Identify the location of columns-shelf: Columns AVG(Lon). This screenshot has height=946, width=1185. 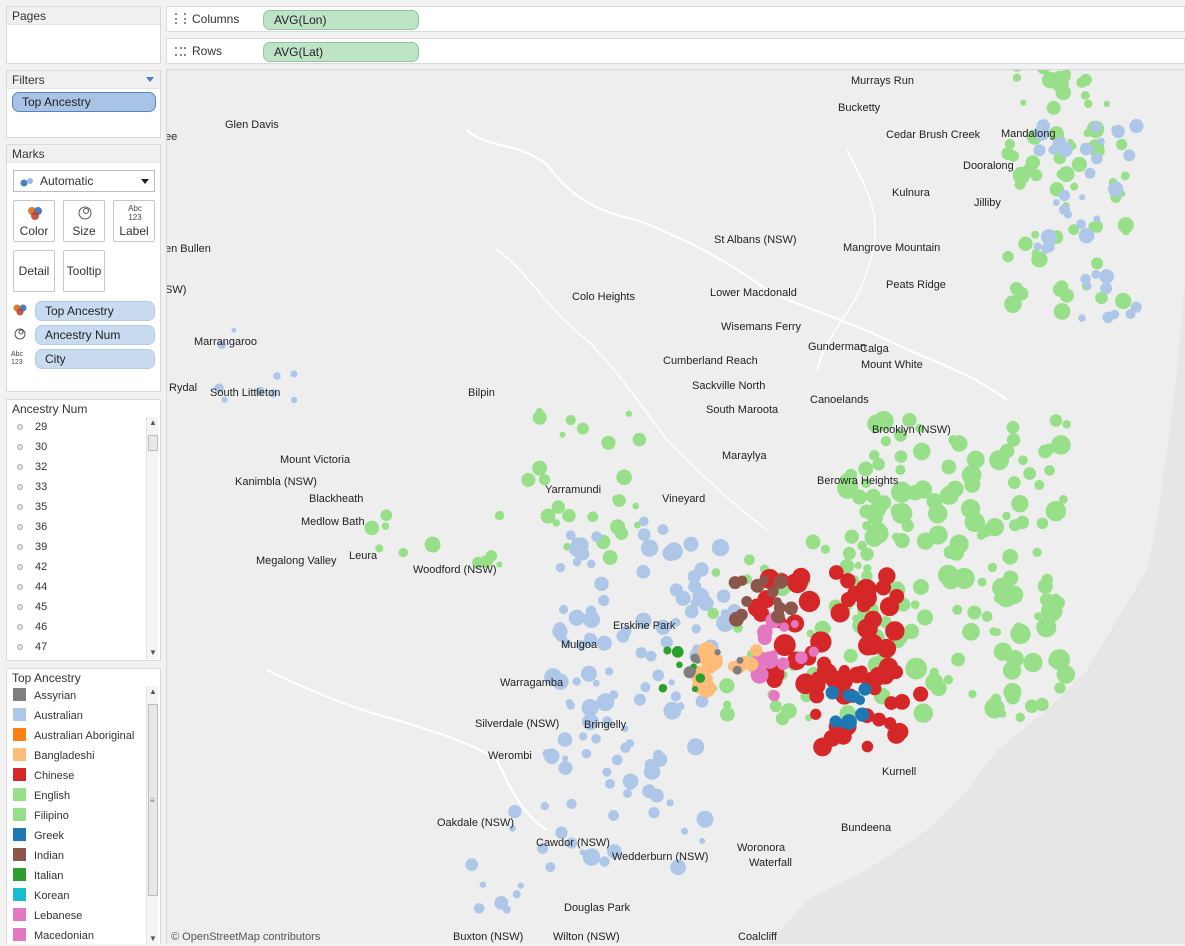
(675, 19).